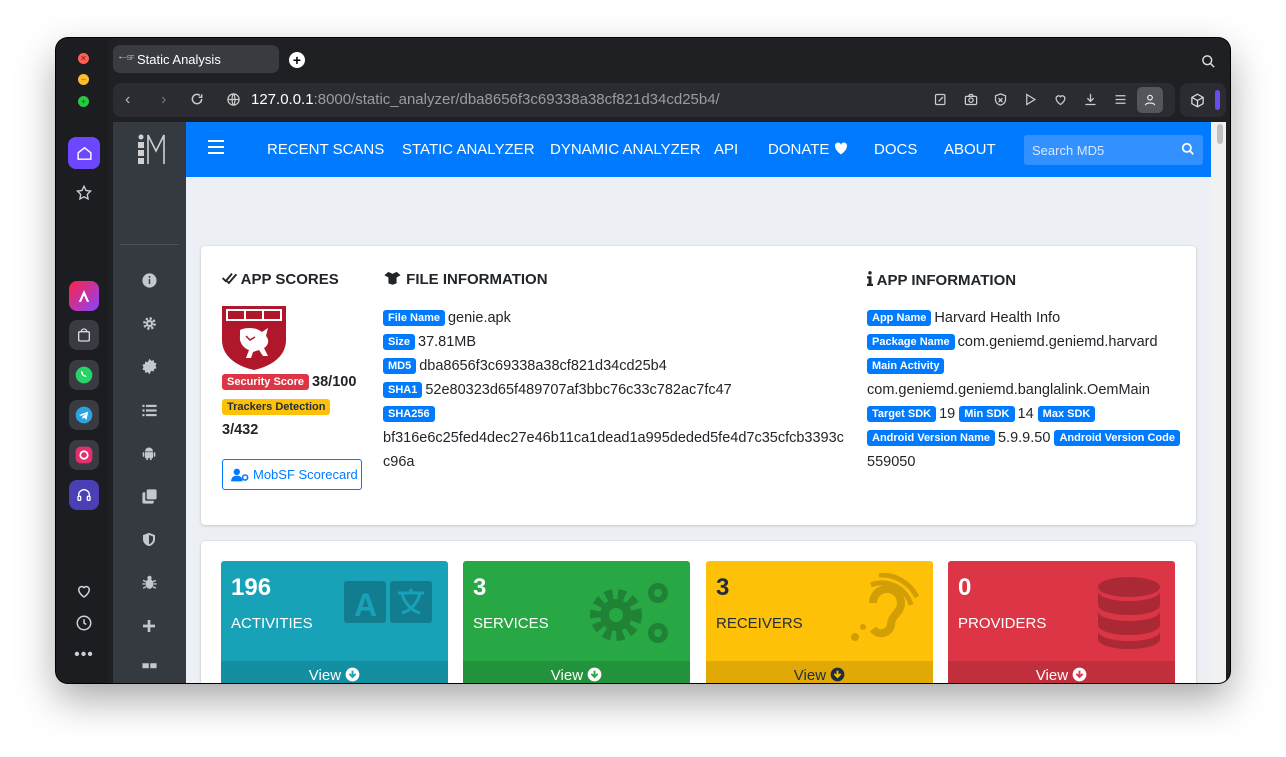 The height and width of the screenshot is (757, 1286). Describe the element at coordinates (216, 149) in the screenshot. I see `hamburger-menu-icon` at that location.